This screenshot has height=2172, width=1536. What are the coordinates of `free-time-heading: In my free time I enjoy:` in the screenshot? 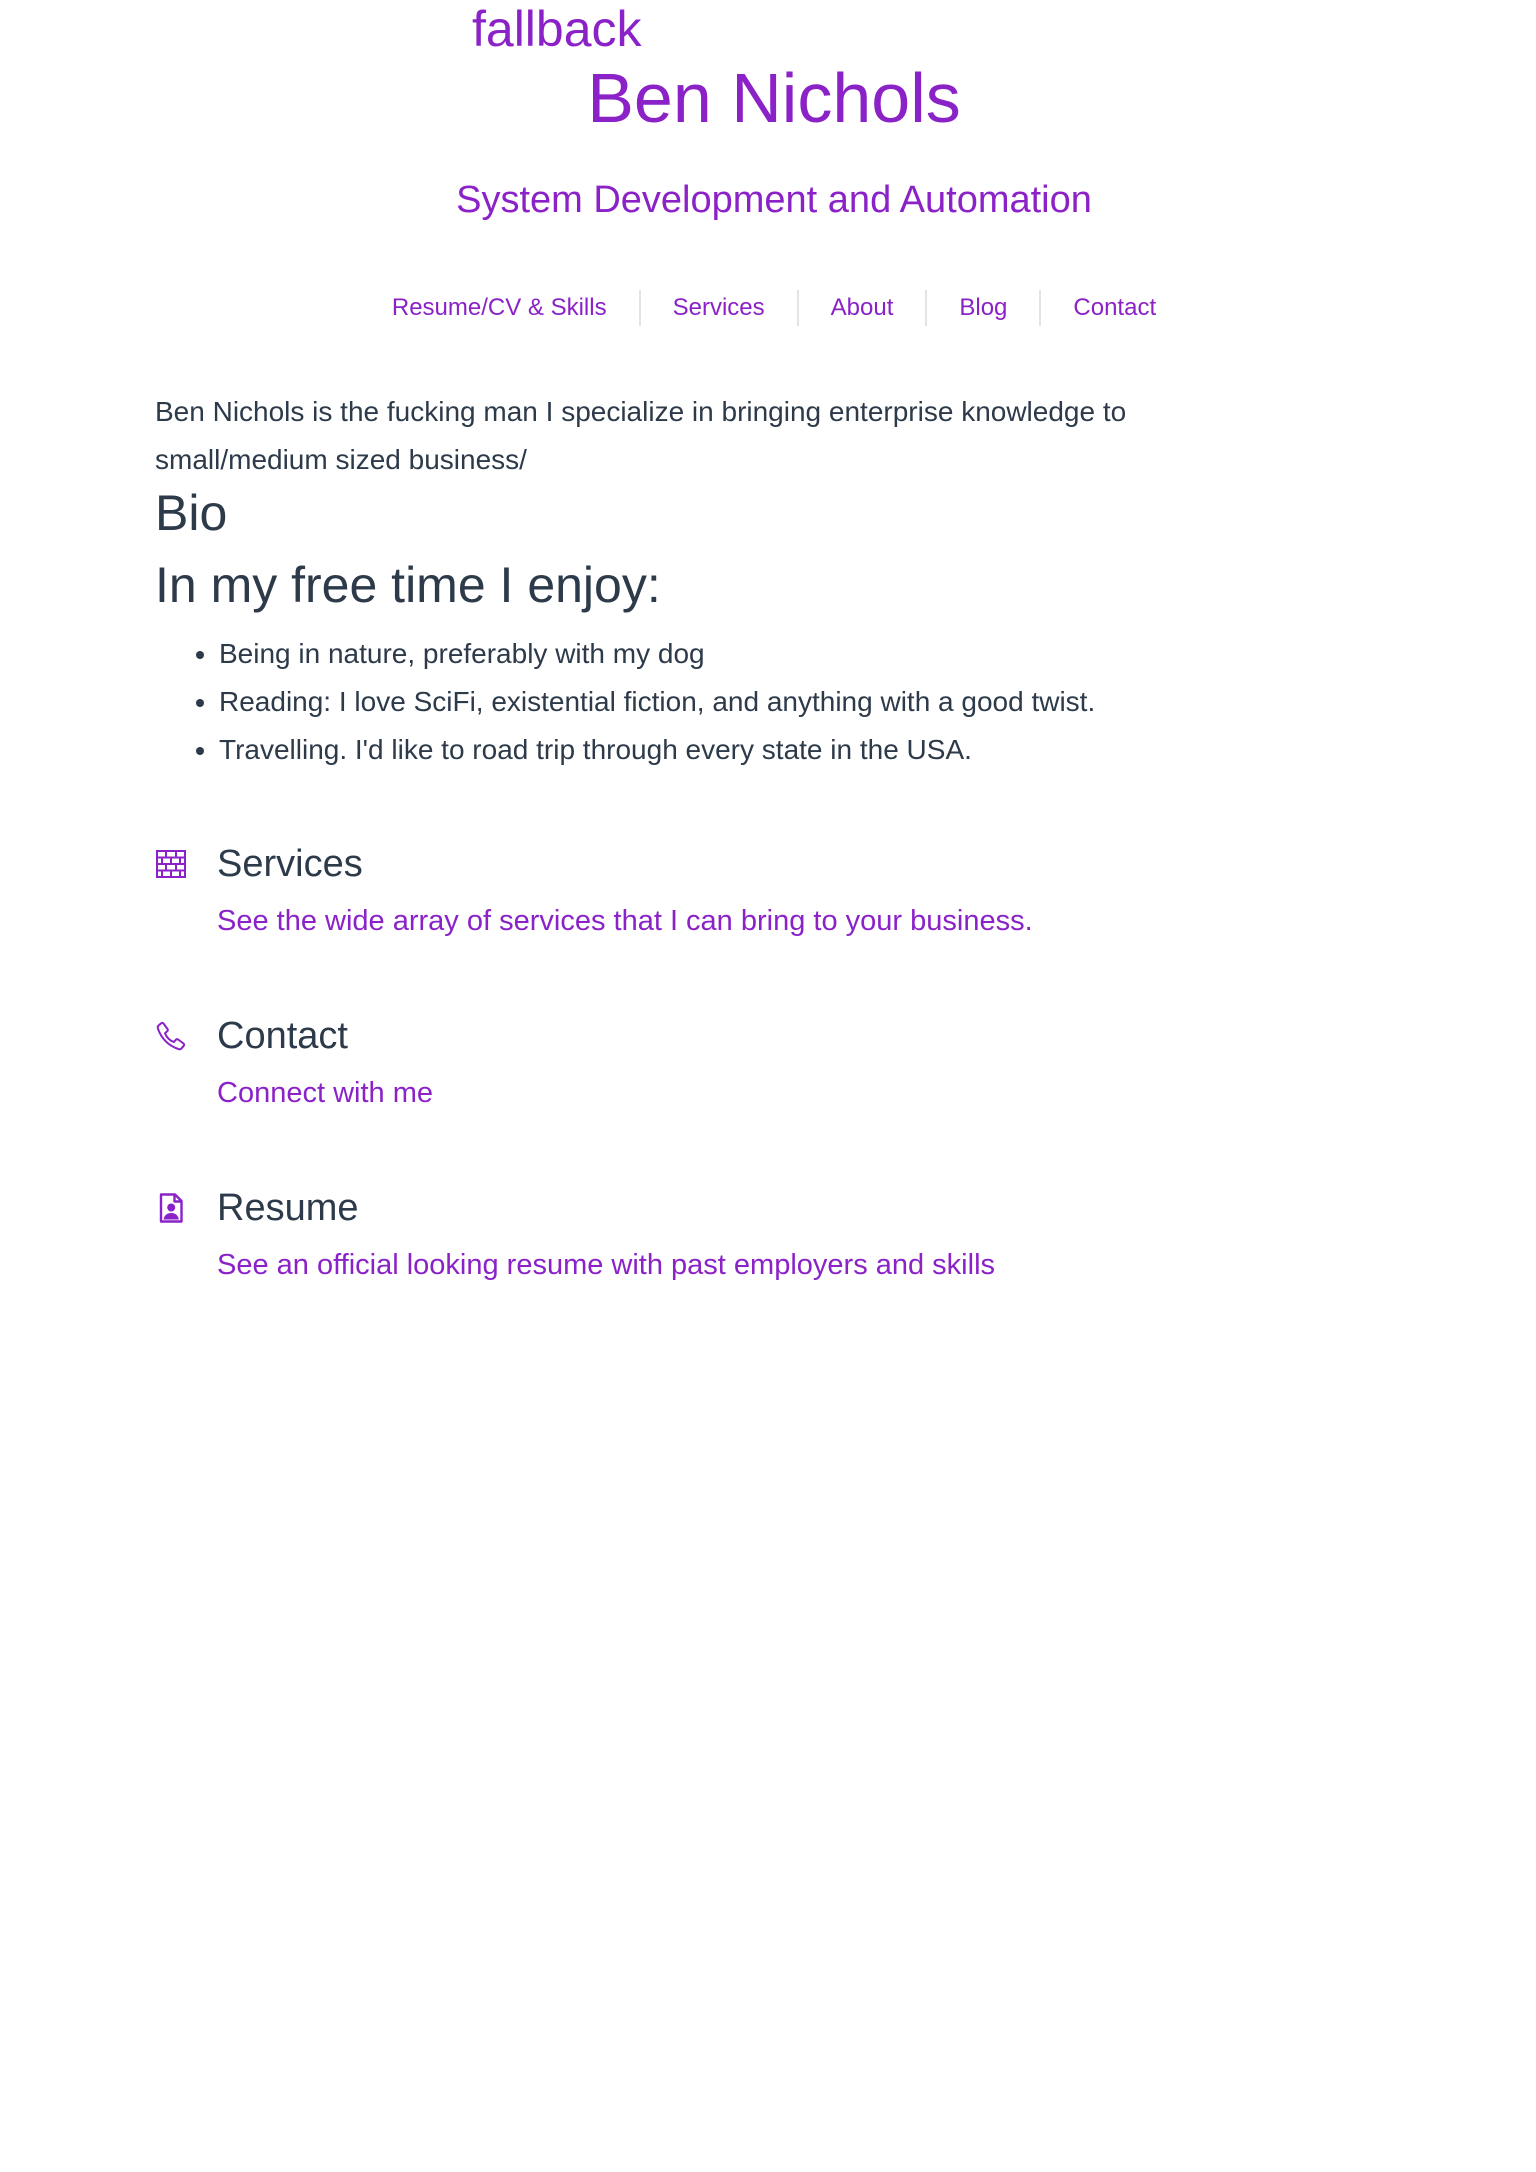 It's located at (408, 585).